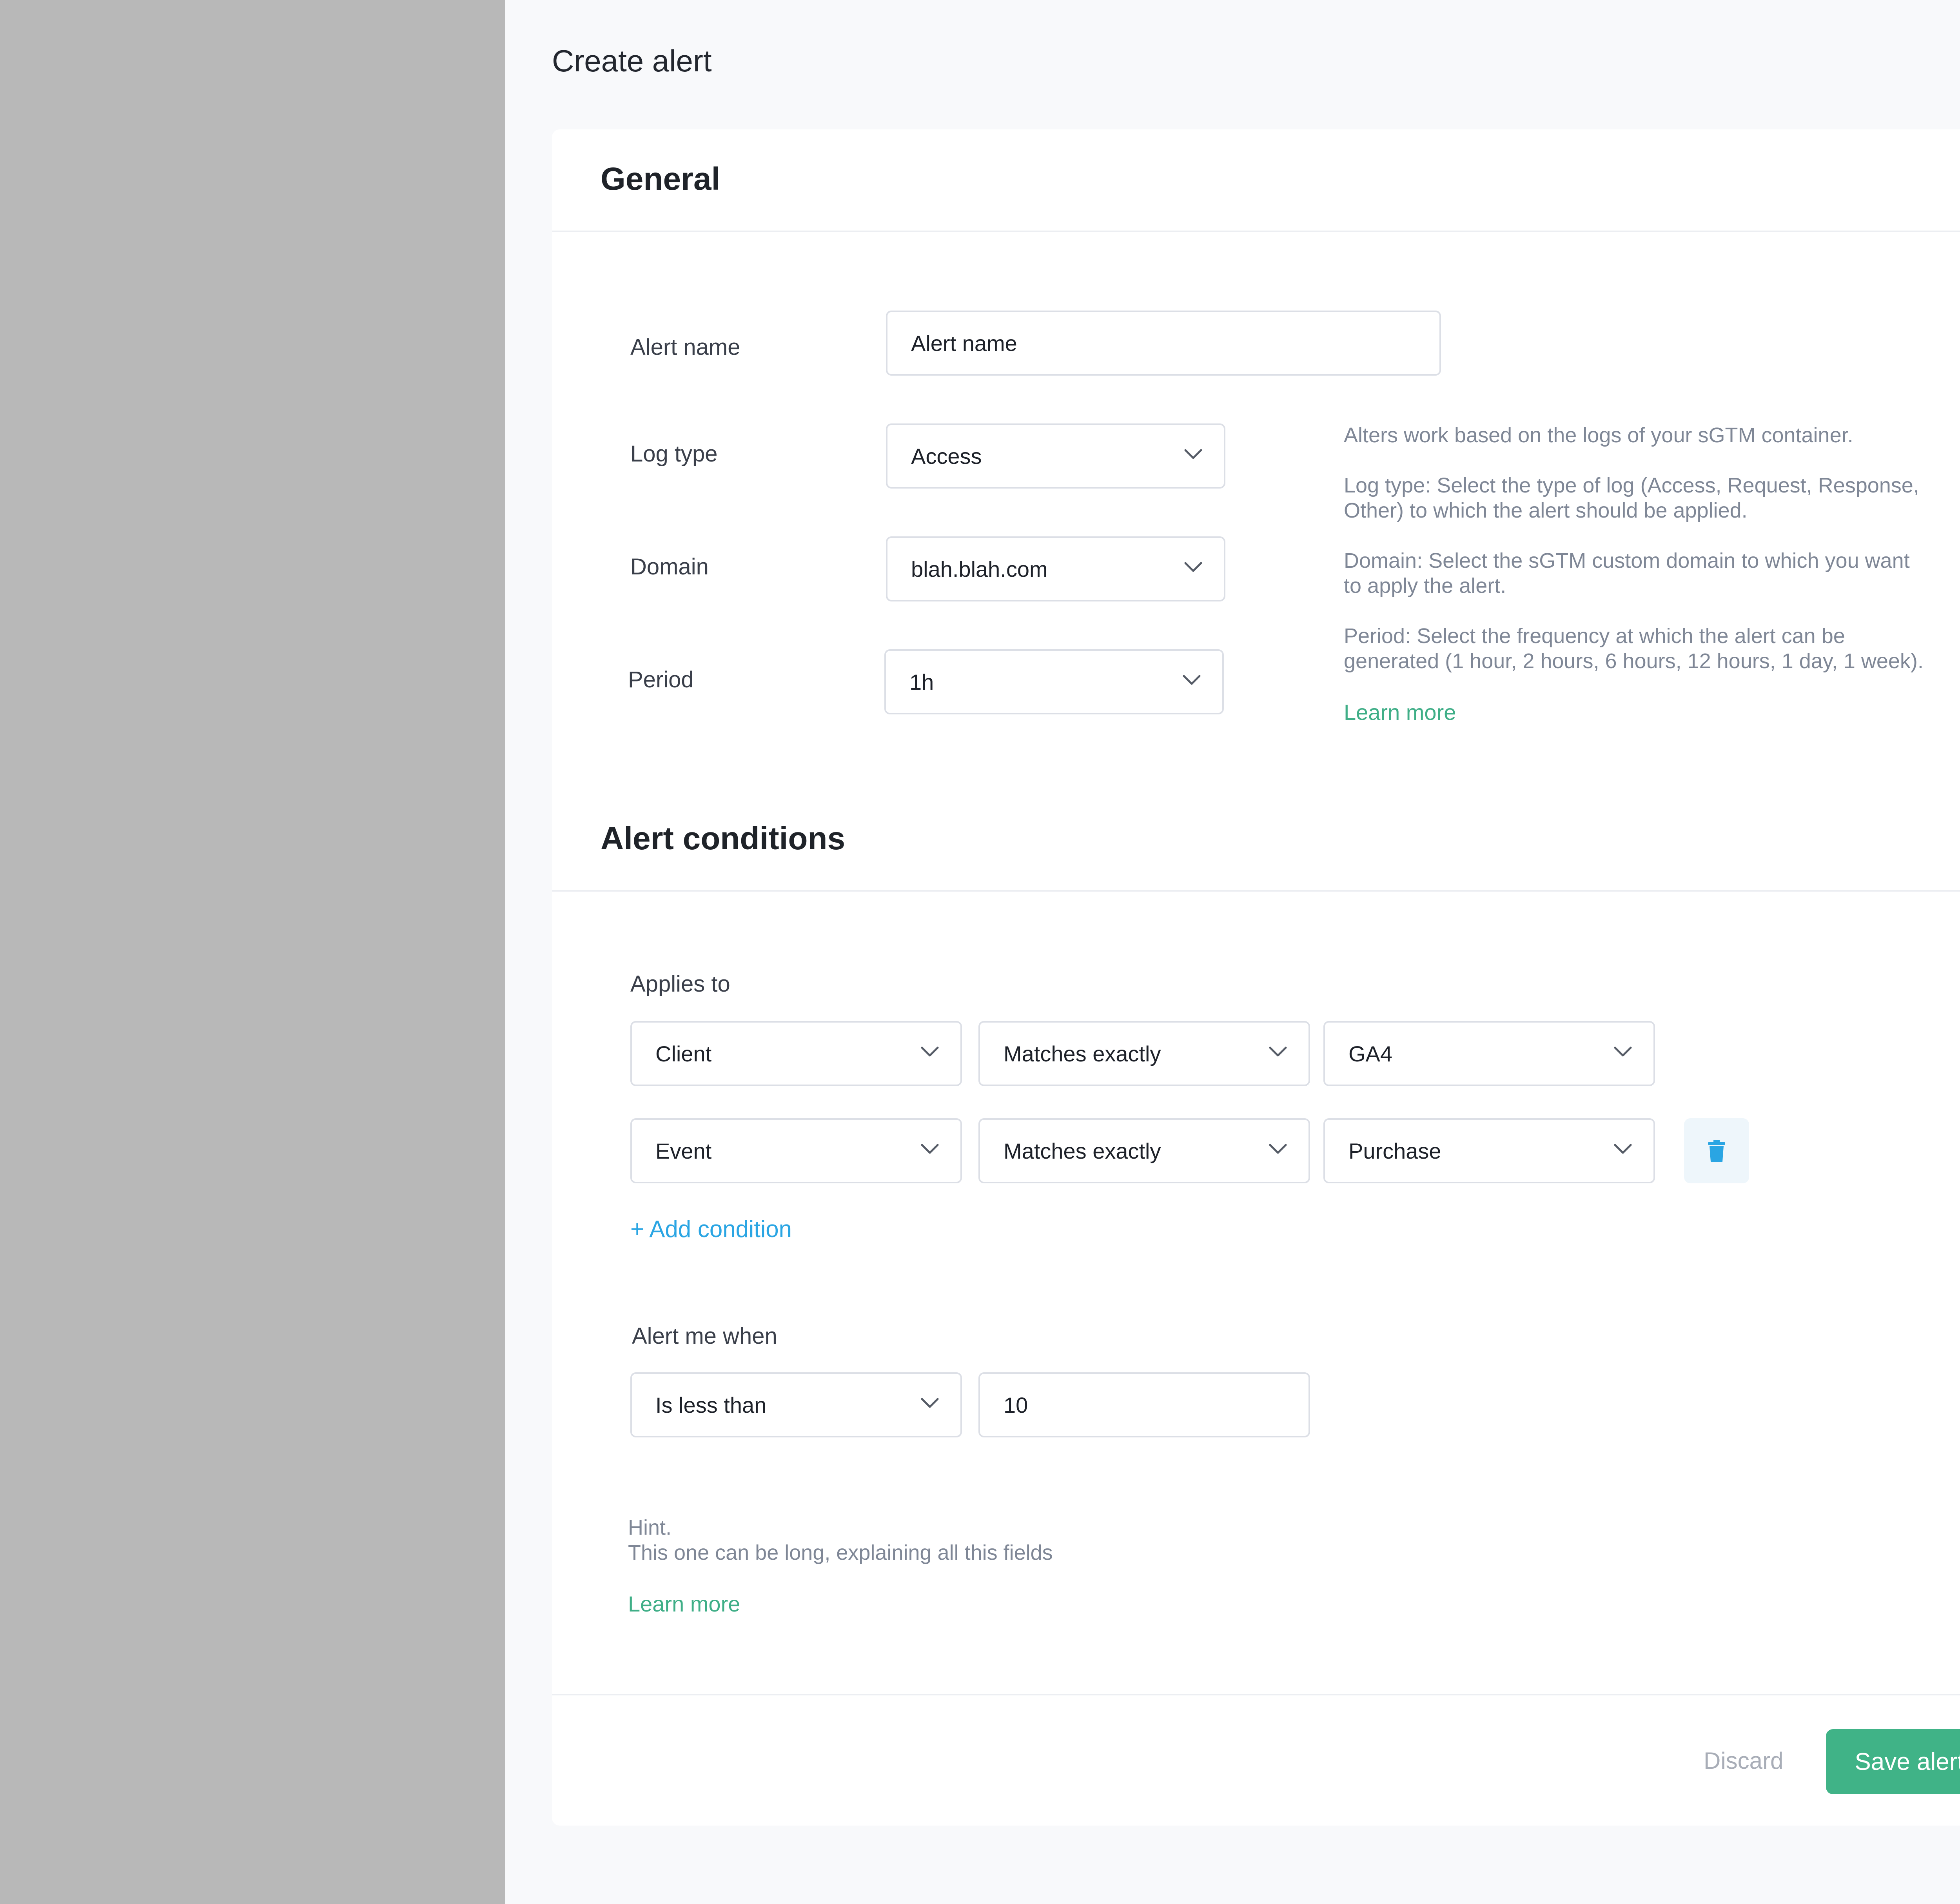 This screenshot has width=1960, height=1904. What do you see at coordinates (660, 179) in the screenshot?
I see `general-section-title: General` at bounding box center [660, 179].